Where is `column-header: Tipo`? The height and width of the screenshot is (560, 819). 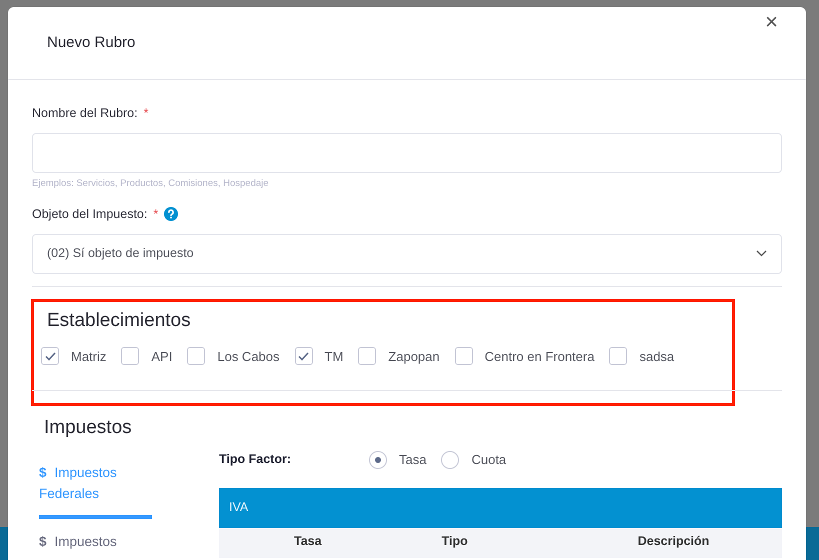
column-header: Tipo is located at coordinates (455, 541).